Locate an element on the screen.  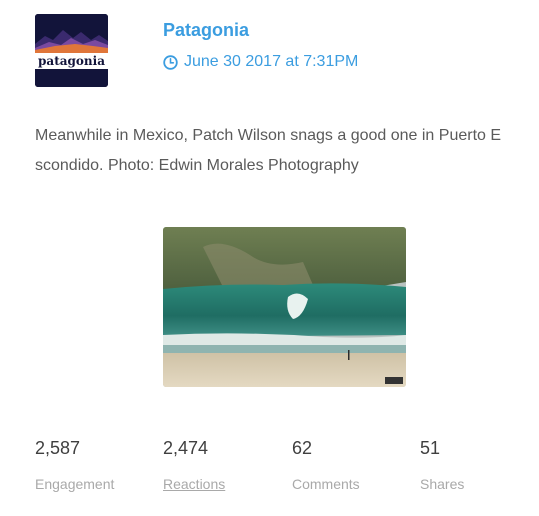
shares-value: 51 is located at coordinates (430, 448).